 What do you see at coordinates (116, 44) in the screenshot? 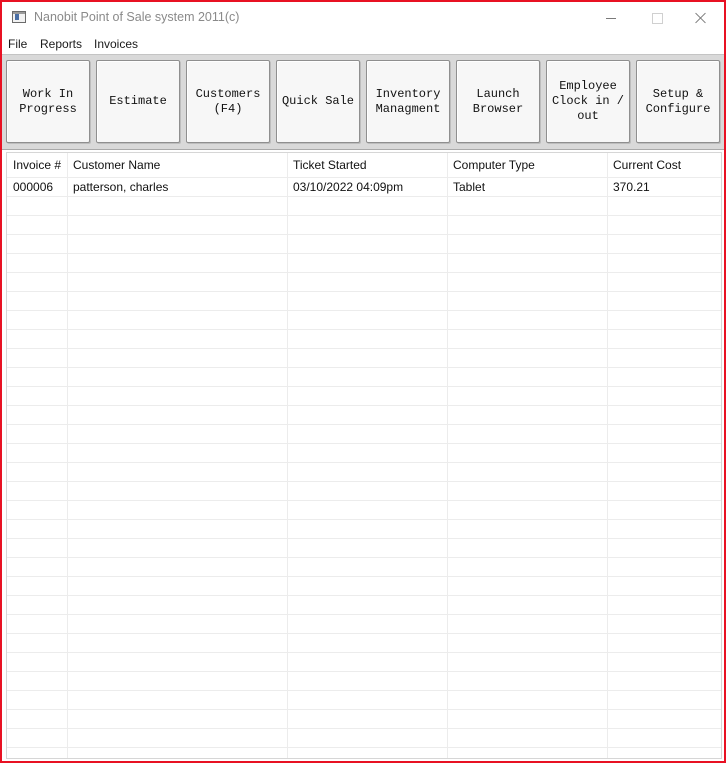
I see `menu-invoices: Invoices` at bounding box center [116, 44].